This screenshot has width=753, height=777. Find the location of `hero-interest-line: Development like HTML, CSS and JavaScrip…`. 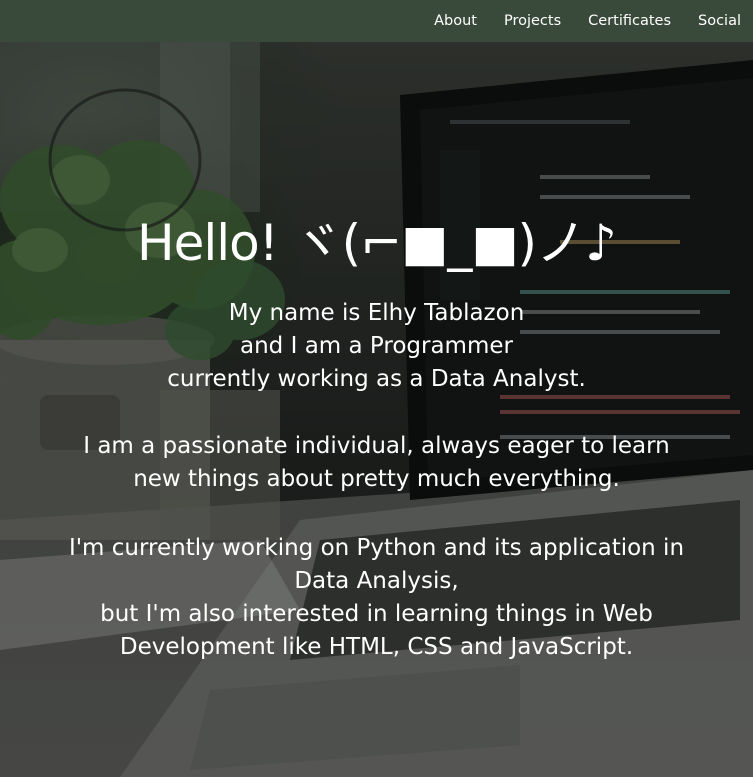

hero-interest-line: Development like HTML, CSS and JavaScrip… is located at coordinates (376, 647).